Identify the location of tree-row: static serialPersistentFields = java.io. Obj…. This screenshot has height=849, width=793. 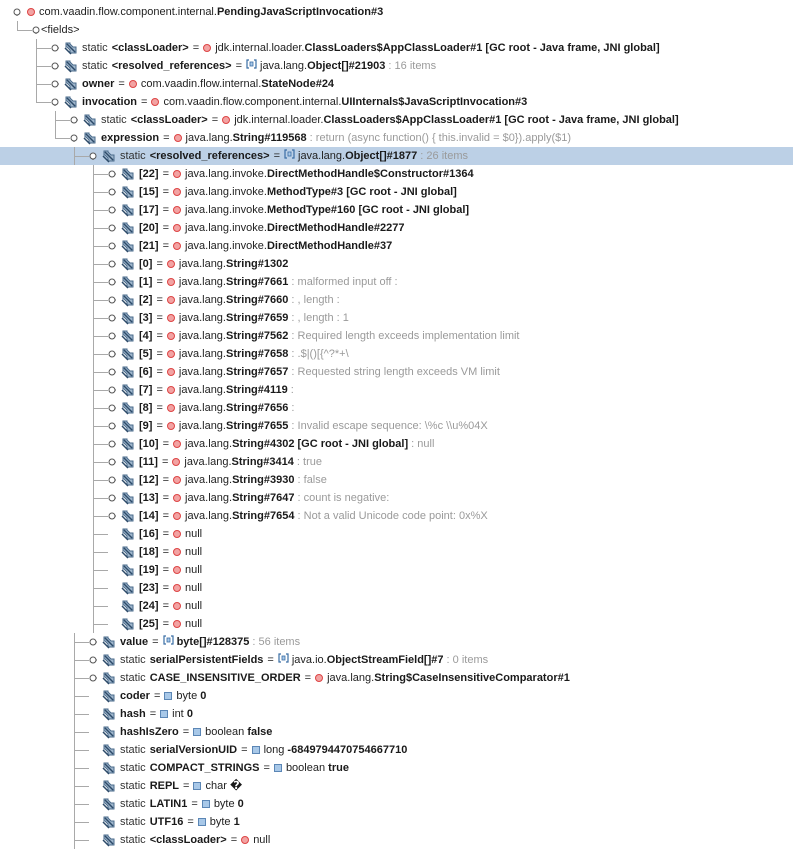
(396, 660).